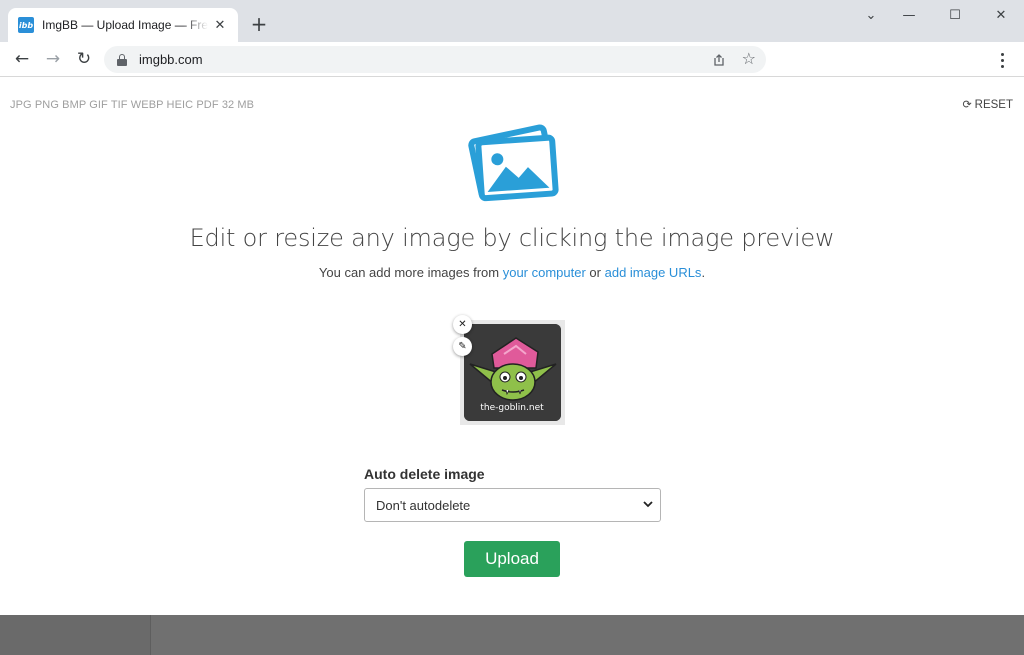 This screenshot has width=1024, height=655. I want to click on subline-text: or, so click(595, 272).